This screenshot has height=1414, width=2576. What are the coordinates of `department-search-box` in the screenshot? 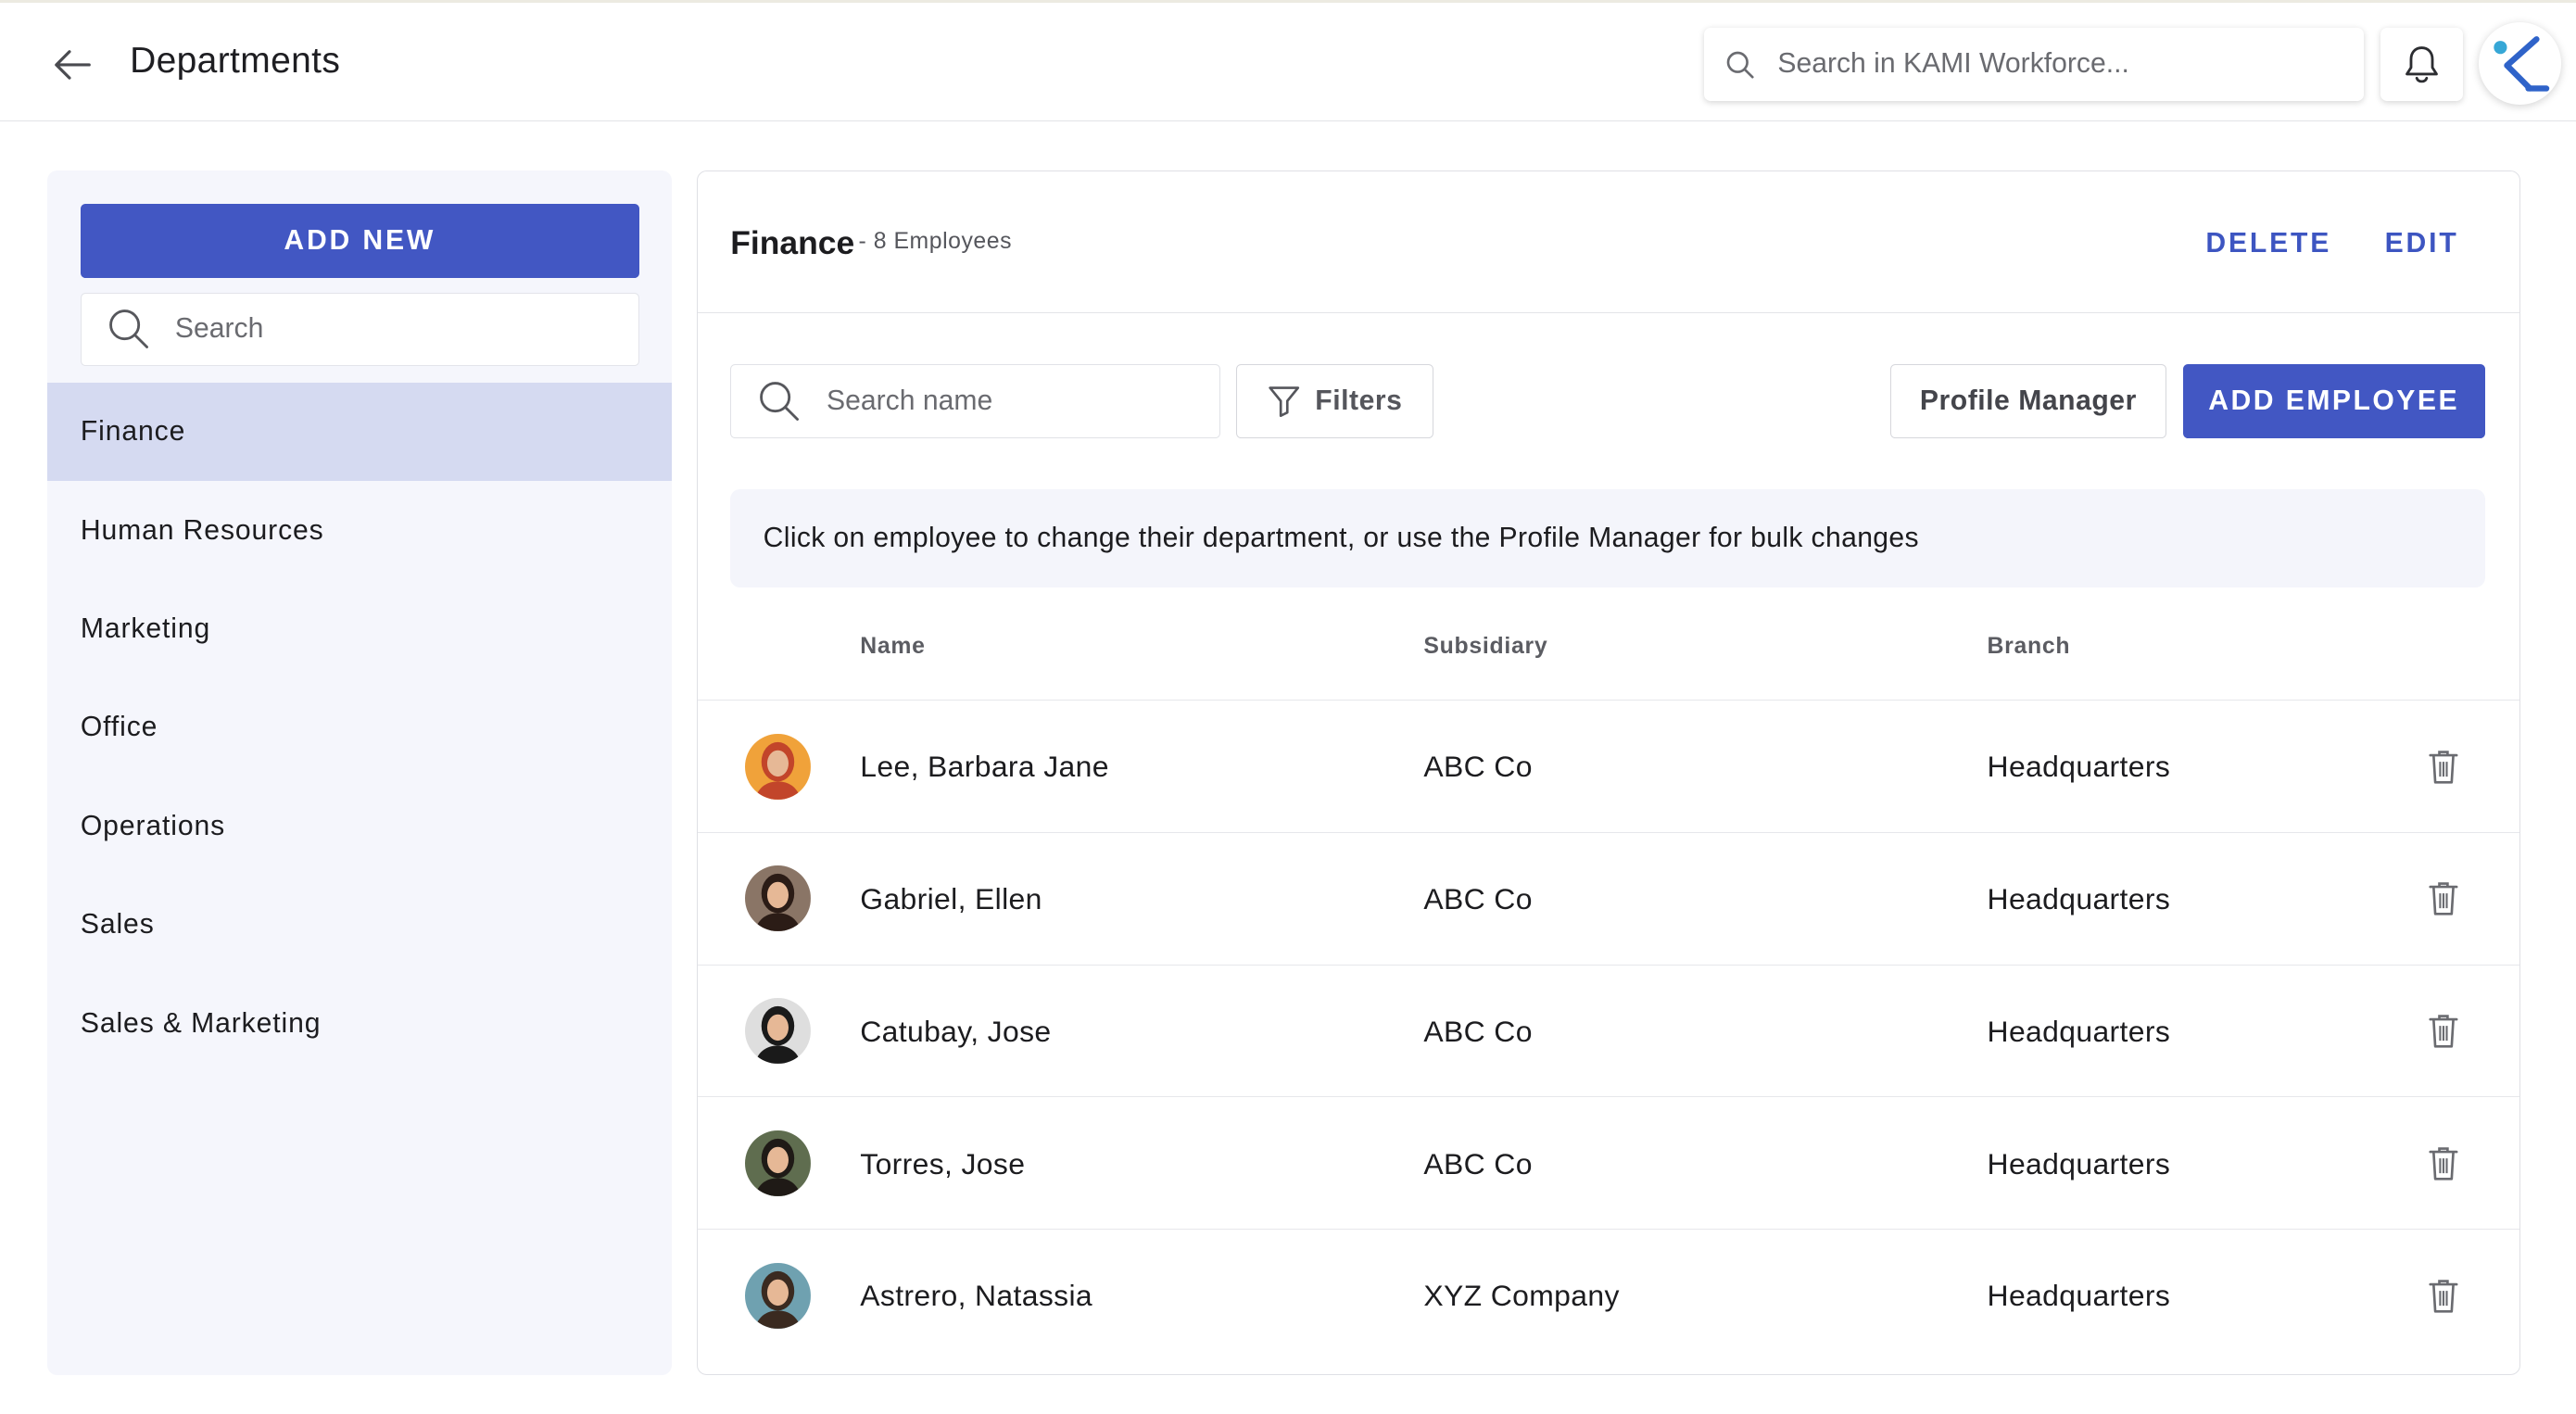 It's located at (359, 329).